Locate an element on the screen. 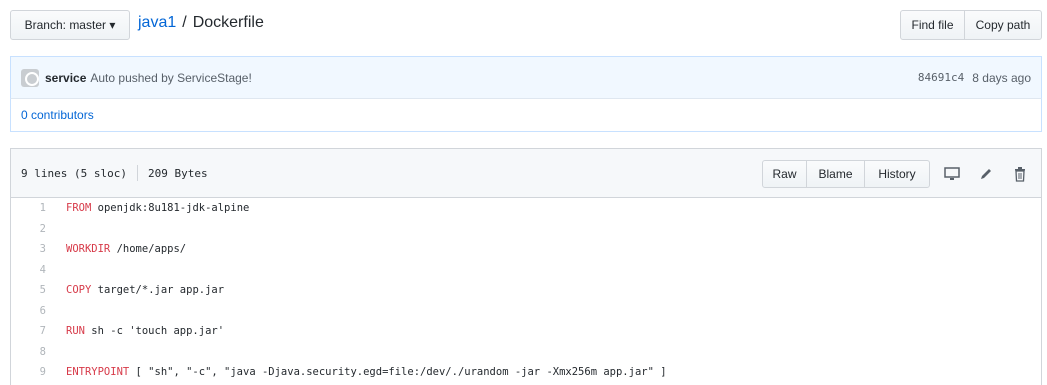 The height and width of the screenshot is (385, 1047). code-line: 7 RUN sh -c 'touch app.jar' is located at coordinates (526, 331).